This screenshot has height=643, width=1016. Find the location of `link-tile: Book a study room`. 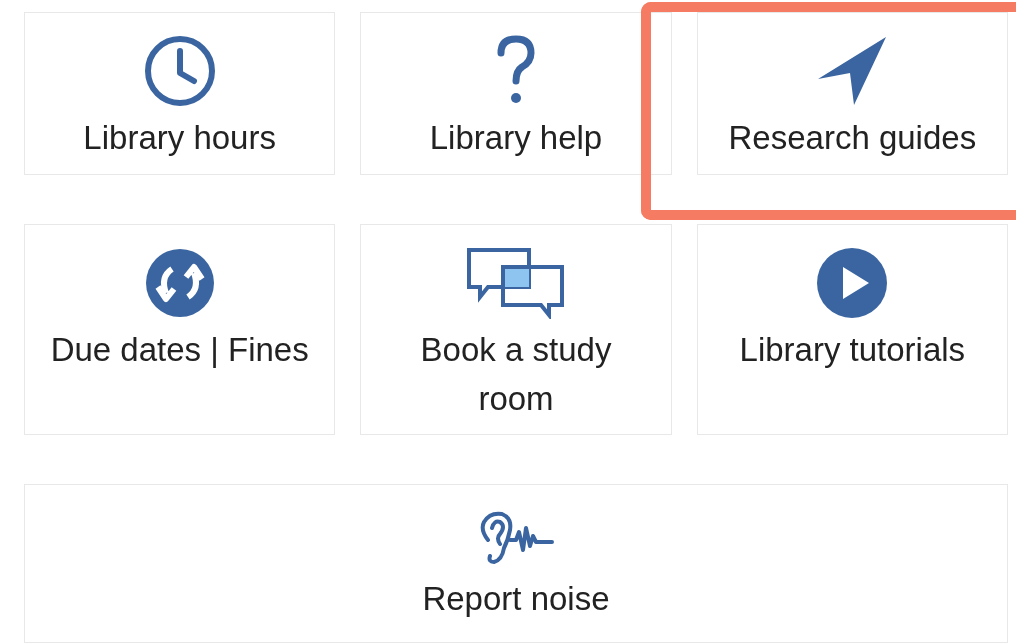

link-tile: Book a study room is located at coordinates (516, 329).